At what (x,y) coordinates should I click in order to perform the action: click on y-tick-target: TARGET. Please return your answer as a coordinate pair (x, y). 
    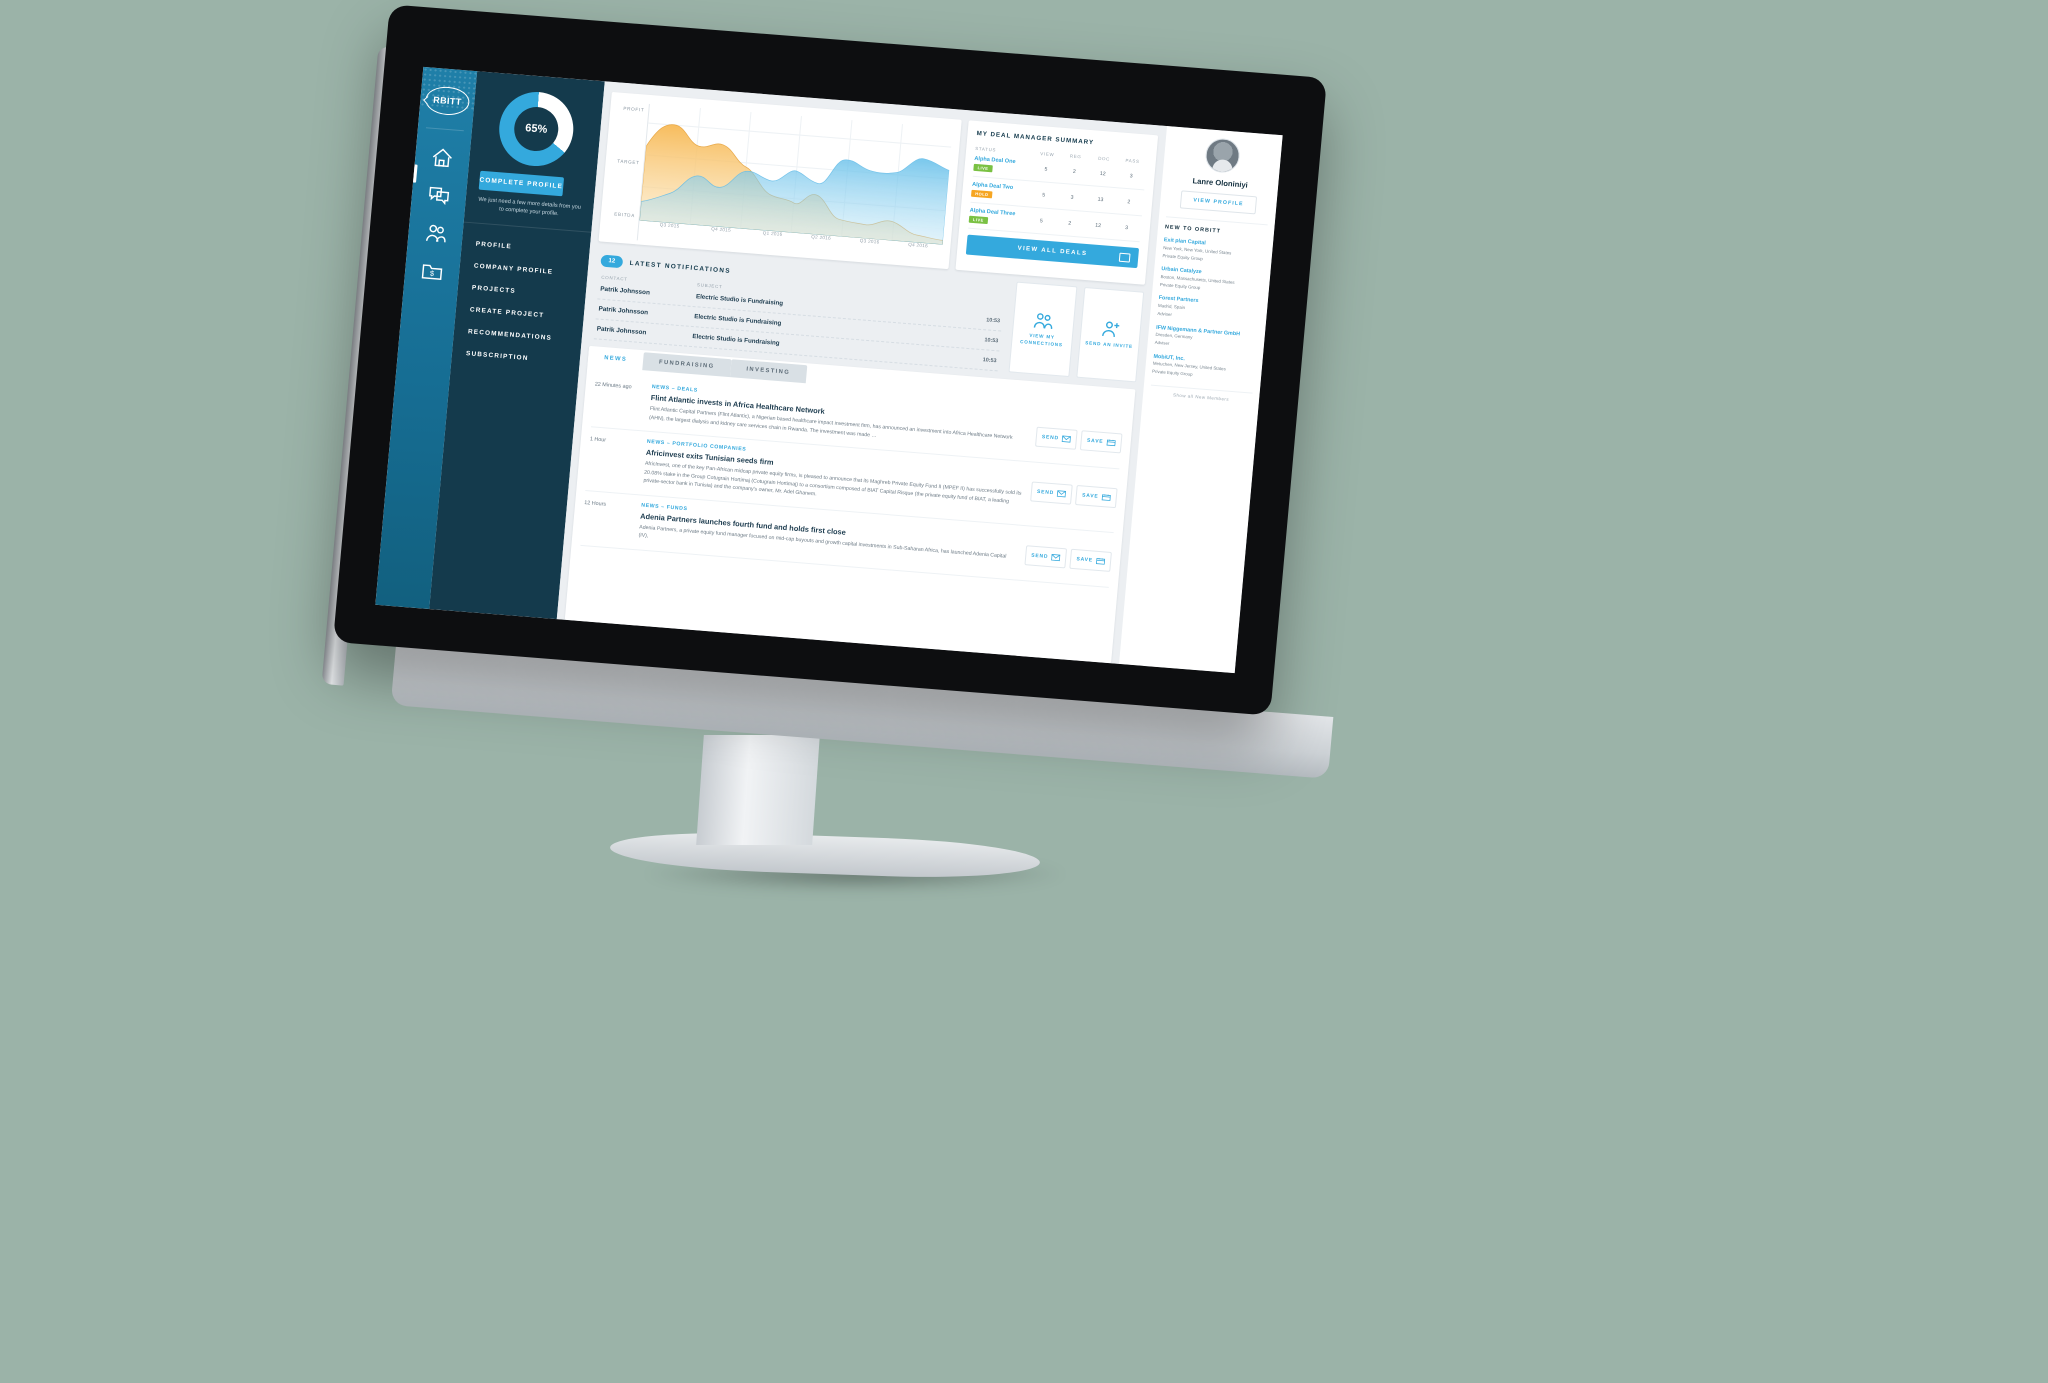
    Looking at the image, I should click on (628, 162).